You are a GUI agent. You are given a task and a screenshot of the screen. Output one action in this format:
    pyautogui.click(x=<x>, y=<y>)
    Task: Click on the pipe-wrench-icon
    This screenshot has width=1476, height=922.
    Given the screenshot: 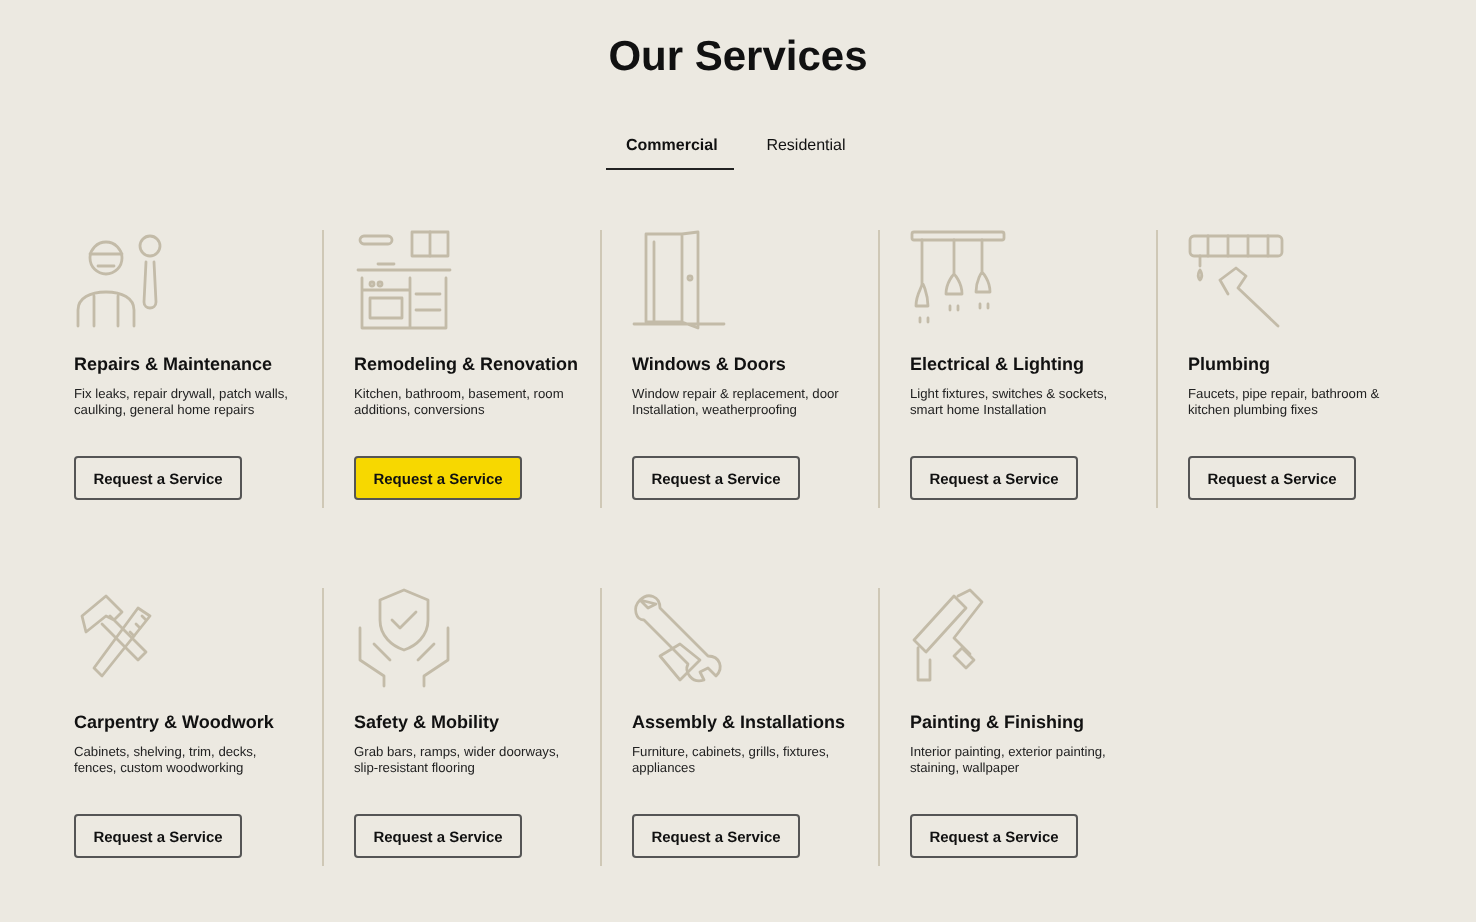 What is the action you would take?
    pyautogui.click(x=1238, y=280)
    